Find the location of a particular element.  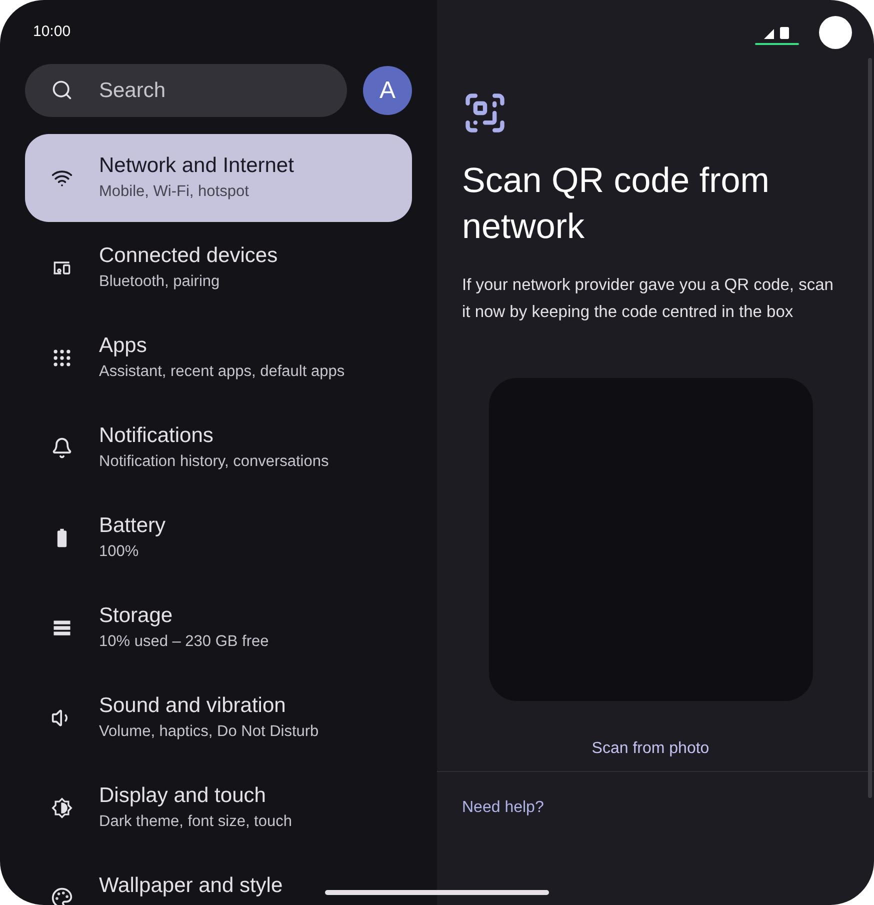

settings-item: Connected devices Bluetooth, pairing is located at coordinates (218, 268).